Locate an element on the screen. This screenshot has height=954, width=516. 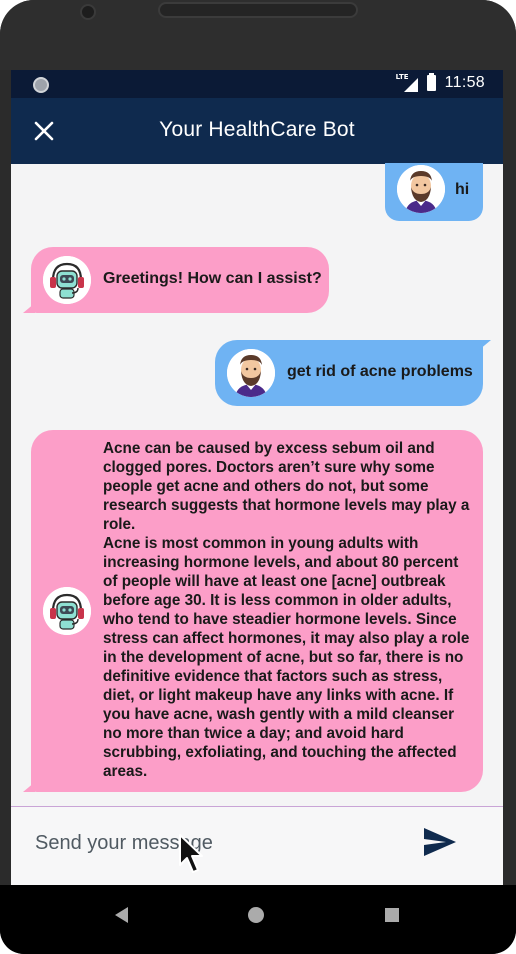
android-nav-bar is located at coordinates (258, 919).